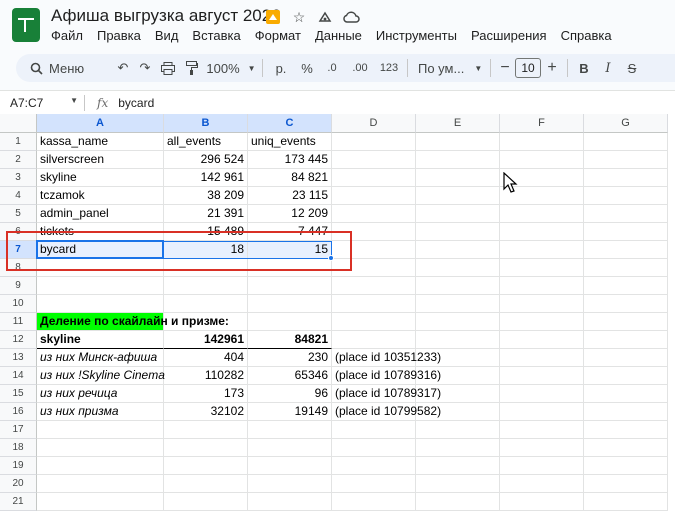 The height and width of the screenshot is (512, 675). Describe the element at coordinates (626, 394) in the screenshot. I see `cell-g15` at that location.